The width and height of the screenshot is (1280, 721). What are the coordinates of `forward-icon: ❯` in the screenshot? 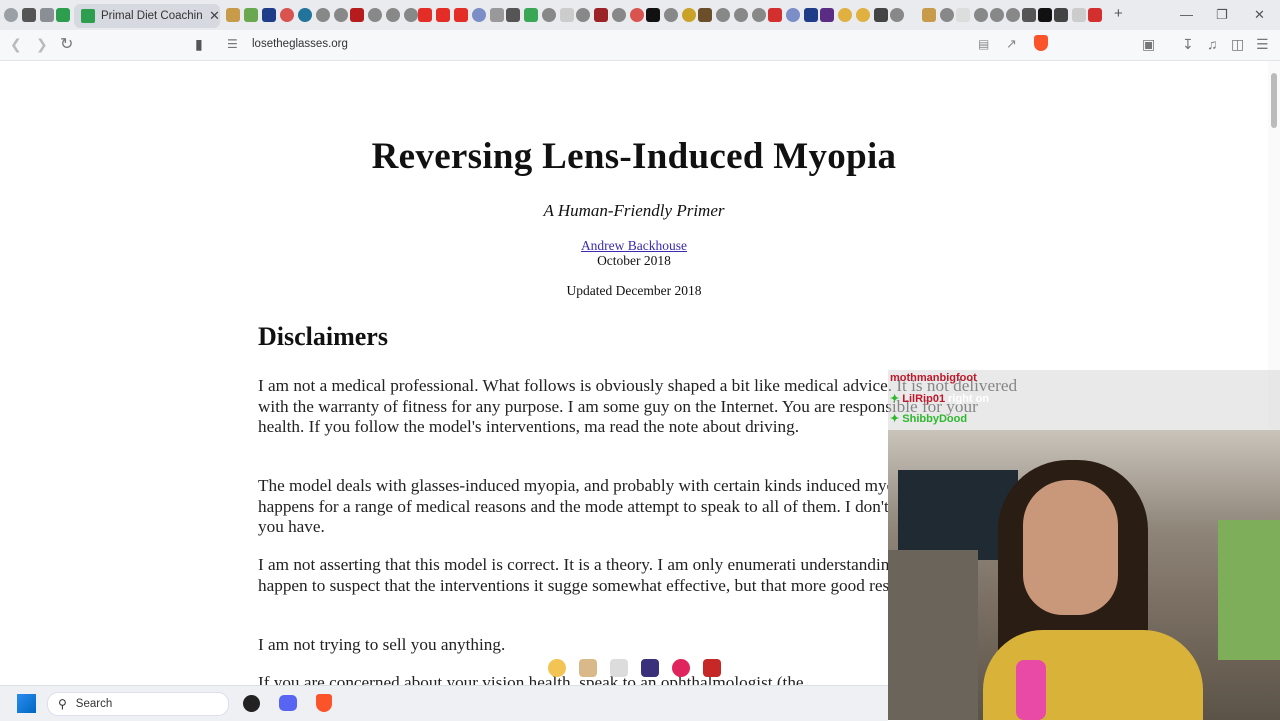 It's located at (42, 44).